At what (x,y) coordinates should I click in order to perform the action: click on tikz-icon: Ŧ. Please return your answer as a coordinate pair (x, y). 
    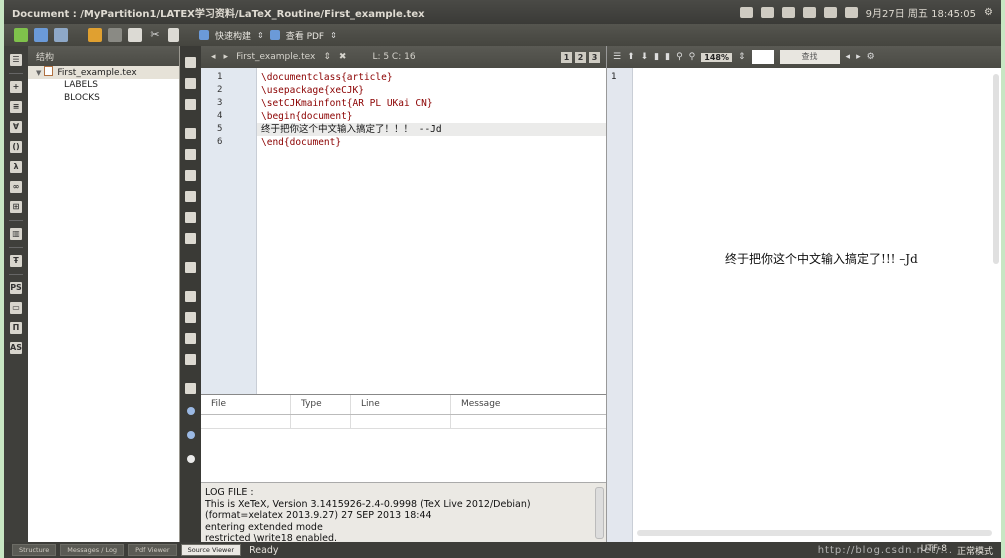
    Looking at the image, I should click on (16, 261).